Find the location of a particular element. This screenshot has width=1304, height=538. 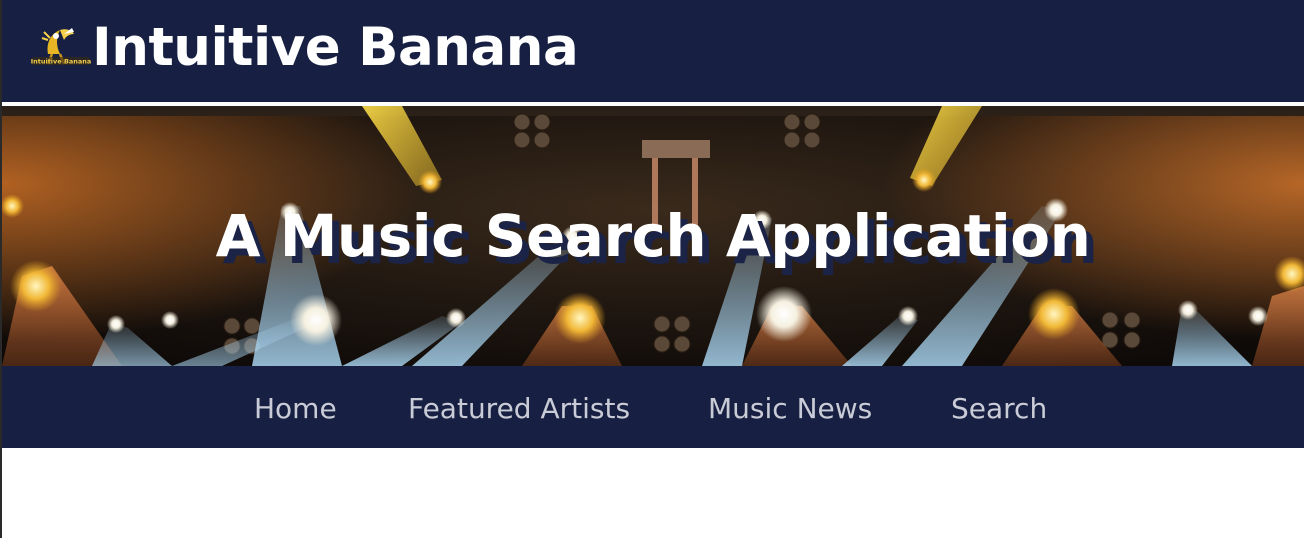

nav-item-featured-artists: Featured Artists is located at coordinates (519, 408).